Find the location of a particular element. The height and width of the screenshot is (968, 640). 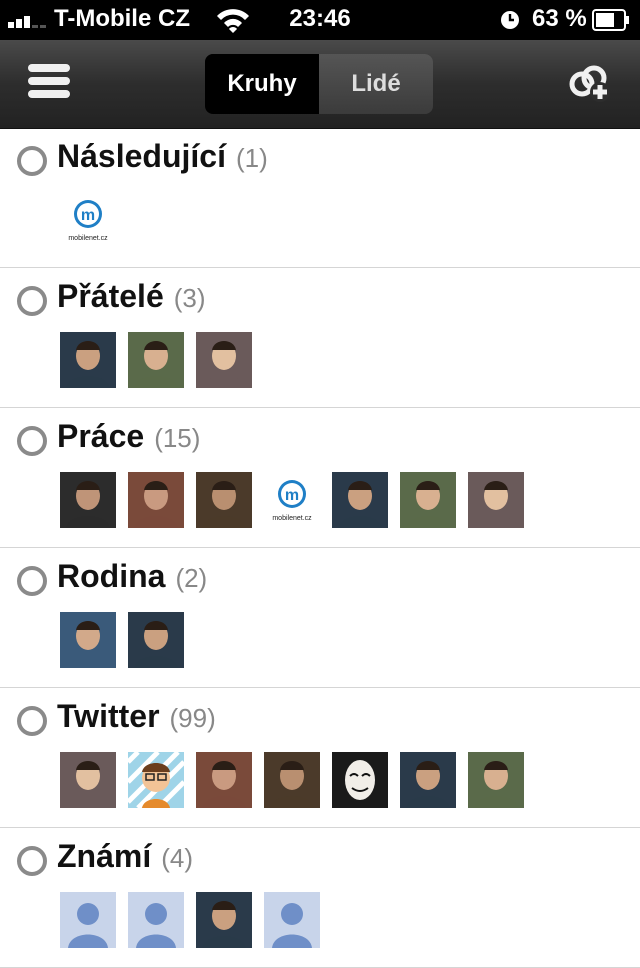

circle-title-row: Následující (1) is located at coordinates (162, 156).